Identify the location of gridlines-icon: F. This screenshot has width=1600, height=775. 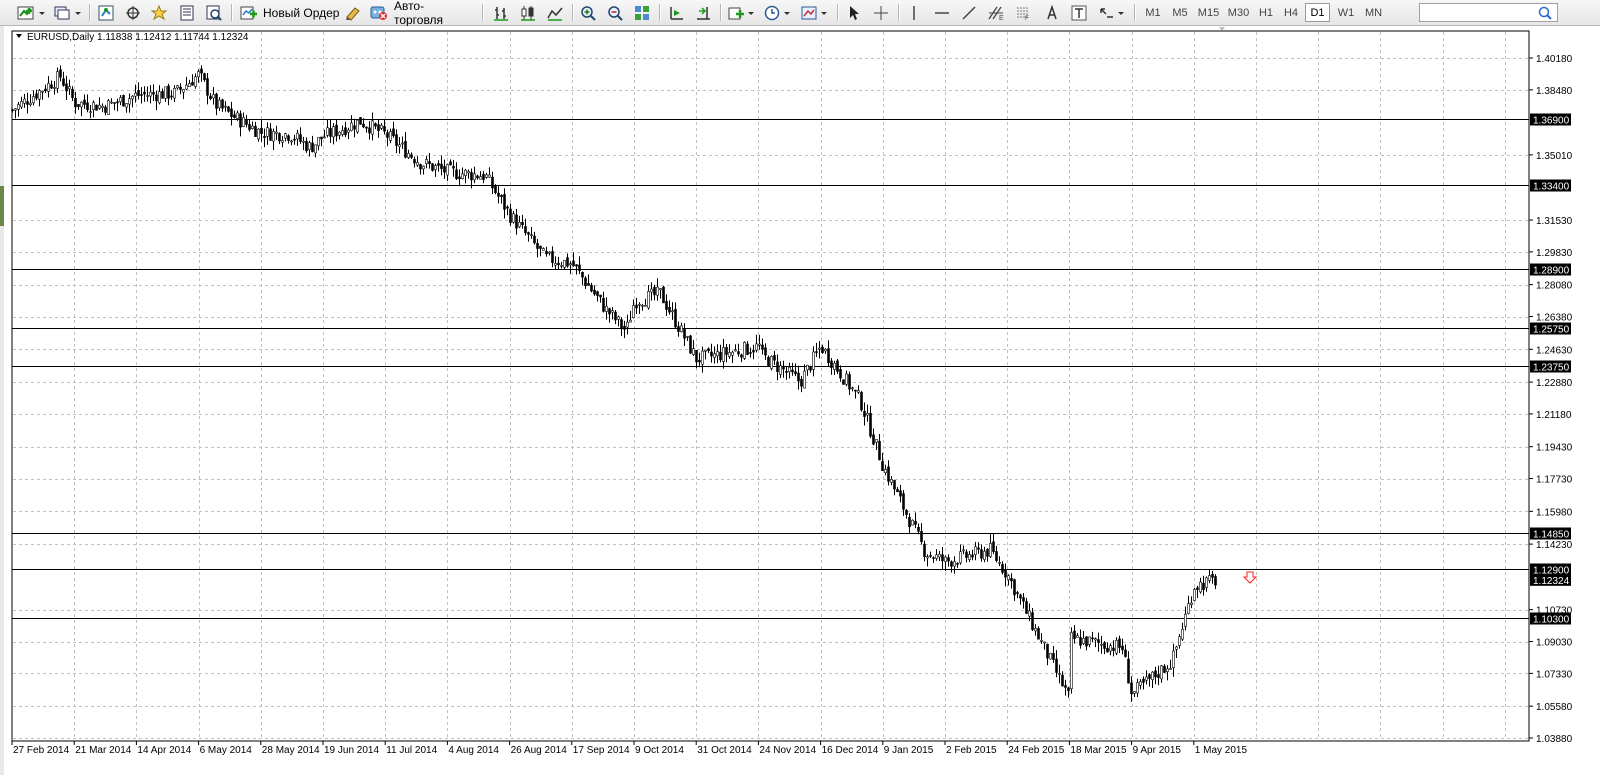
(1023, 12).